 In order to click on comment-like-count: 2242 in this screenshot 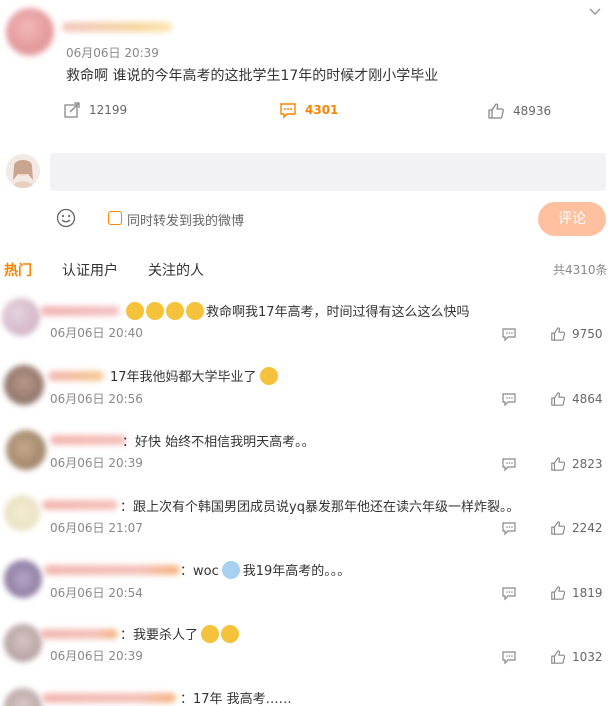, I will do `click(587, 528)`.